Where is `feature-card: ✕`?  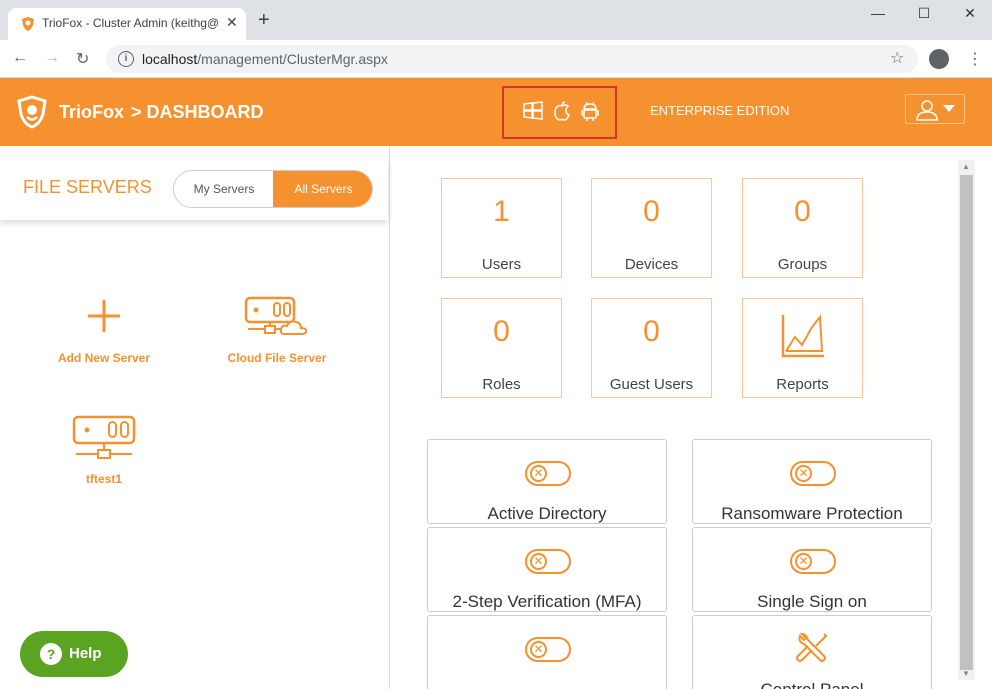 feature-card: ✕ is located at coordinates (547, 652).